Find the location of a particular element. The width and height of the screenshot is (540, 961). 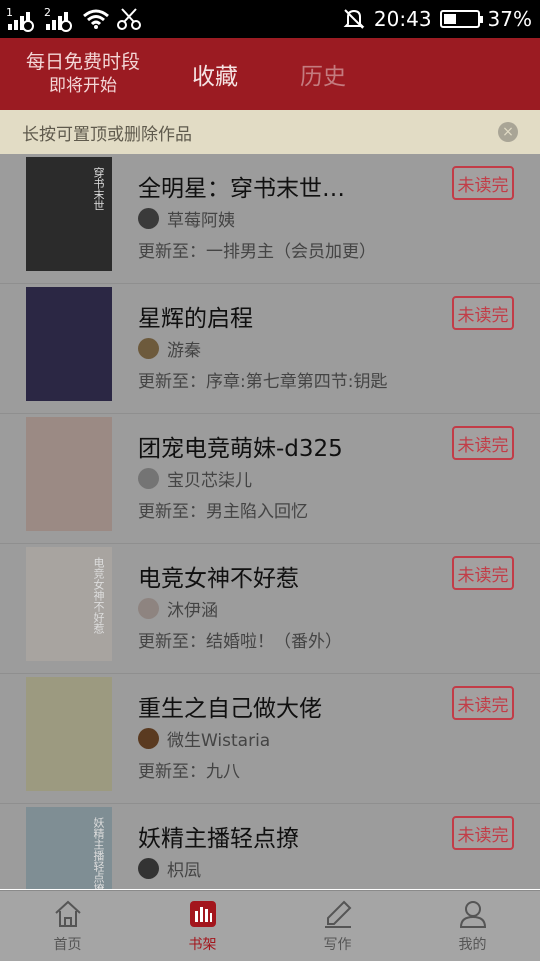

book-cover-text: 穿书末世 is located at coordinates (98, 189).